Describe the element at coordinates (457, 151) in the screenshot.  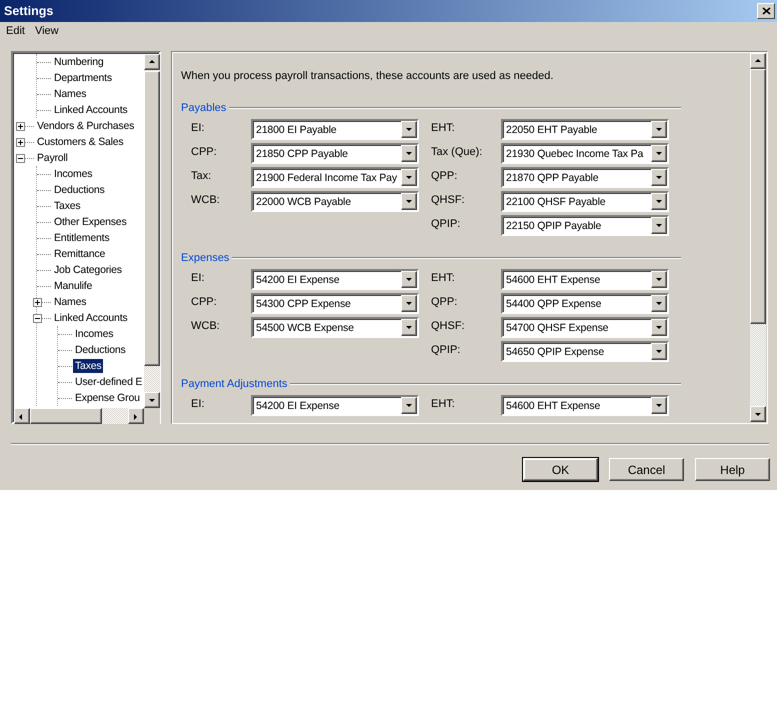
I see `field-label: Tax (Que):` at that location.